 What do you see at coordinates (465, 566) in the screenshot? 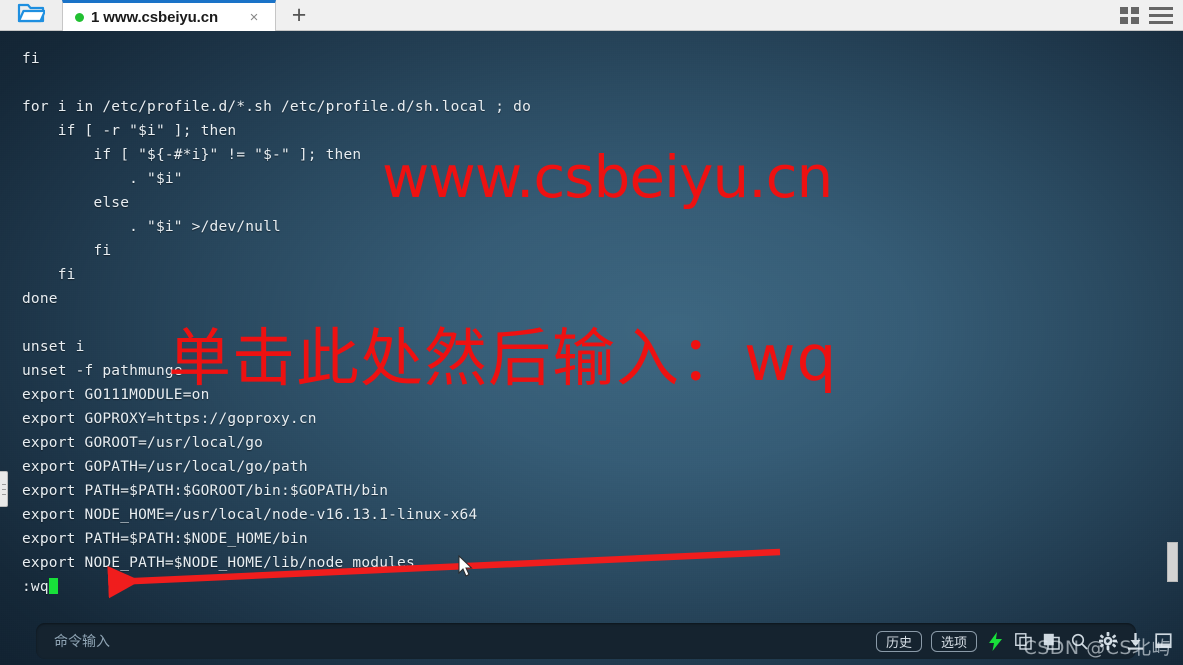
I see `mouse-cursor-icon` at bounding box center [465, 566].